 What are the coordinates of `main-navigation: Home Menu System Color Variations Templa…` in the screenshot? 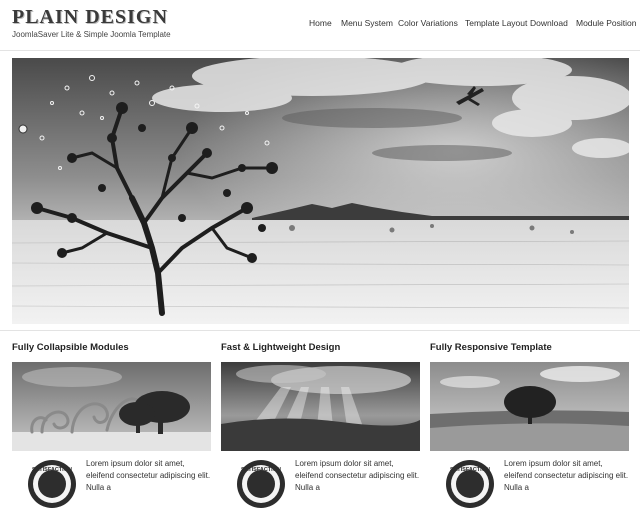 It's located at (470, 25).